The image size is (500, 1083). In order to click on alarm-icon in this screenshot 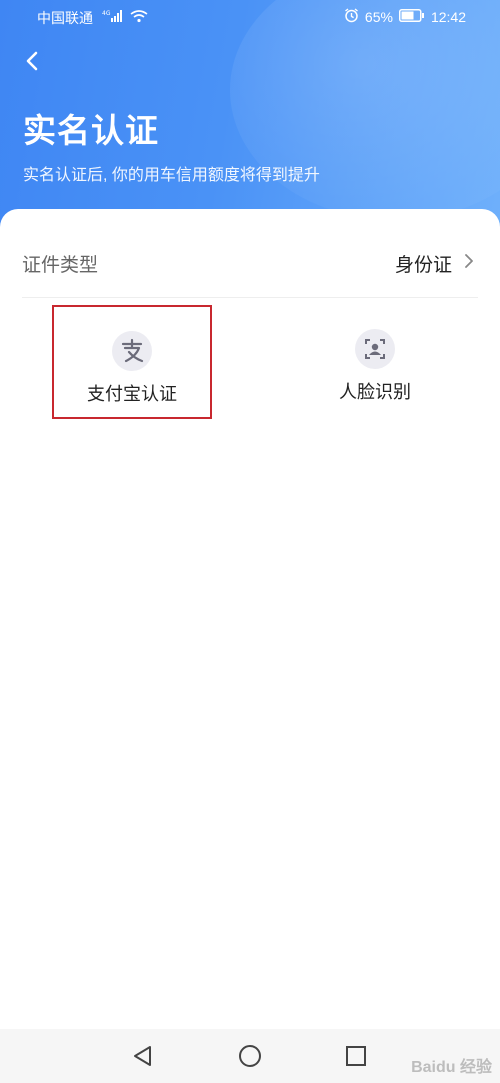, I will do `click(351, 17)`.